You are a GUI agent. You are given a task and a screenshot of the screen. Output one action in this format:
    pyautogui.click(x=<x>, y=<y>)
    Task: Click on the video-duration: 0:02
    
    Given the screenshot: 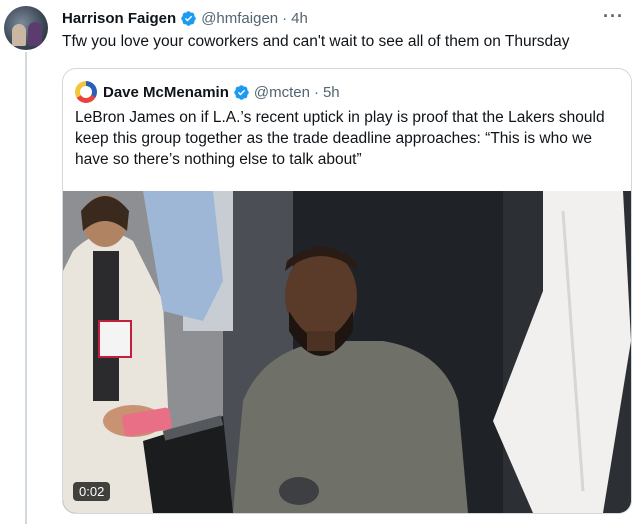 What is the action you would take?
    pyautogui.click(x=92, y=491)
    